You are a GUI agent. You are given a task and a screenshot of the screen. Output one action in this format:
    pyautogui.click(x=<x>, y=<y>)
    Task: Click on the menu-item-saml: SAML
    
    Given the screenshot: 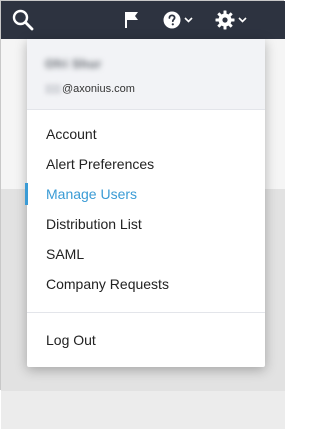 What is the action you would take?
    pyautogui.click(x=146, y=254)
    